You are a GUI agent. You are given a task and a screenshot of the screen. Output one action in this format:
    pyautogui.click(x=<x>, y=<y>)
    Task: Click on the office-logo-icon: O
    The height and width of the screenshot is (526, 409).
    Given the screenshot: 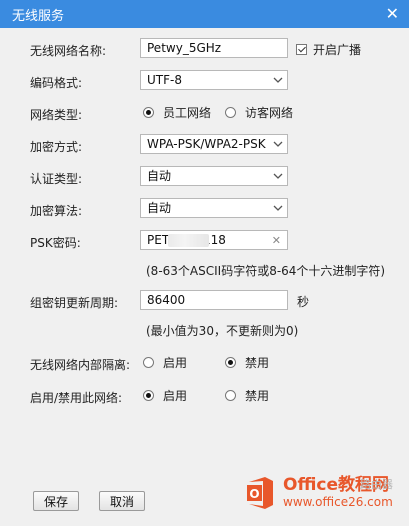 What is the action you would take?
    pyautogui.click(x=261, y=493)
    